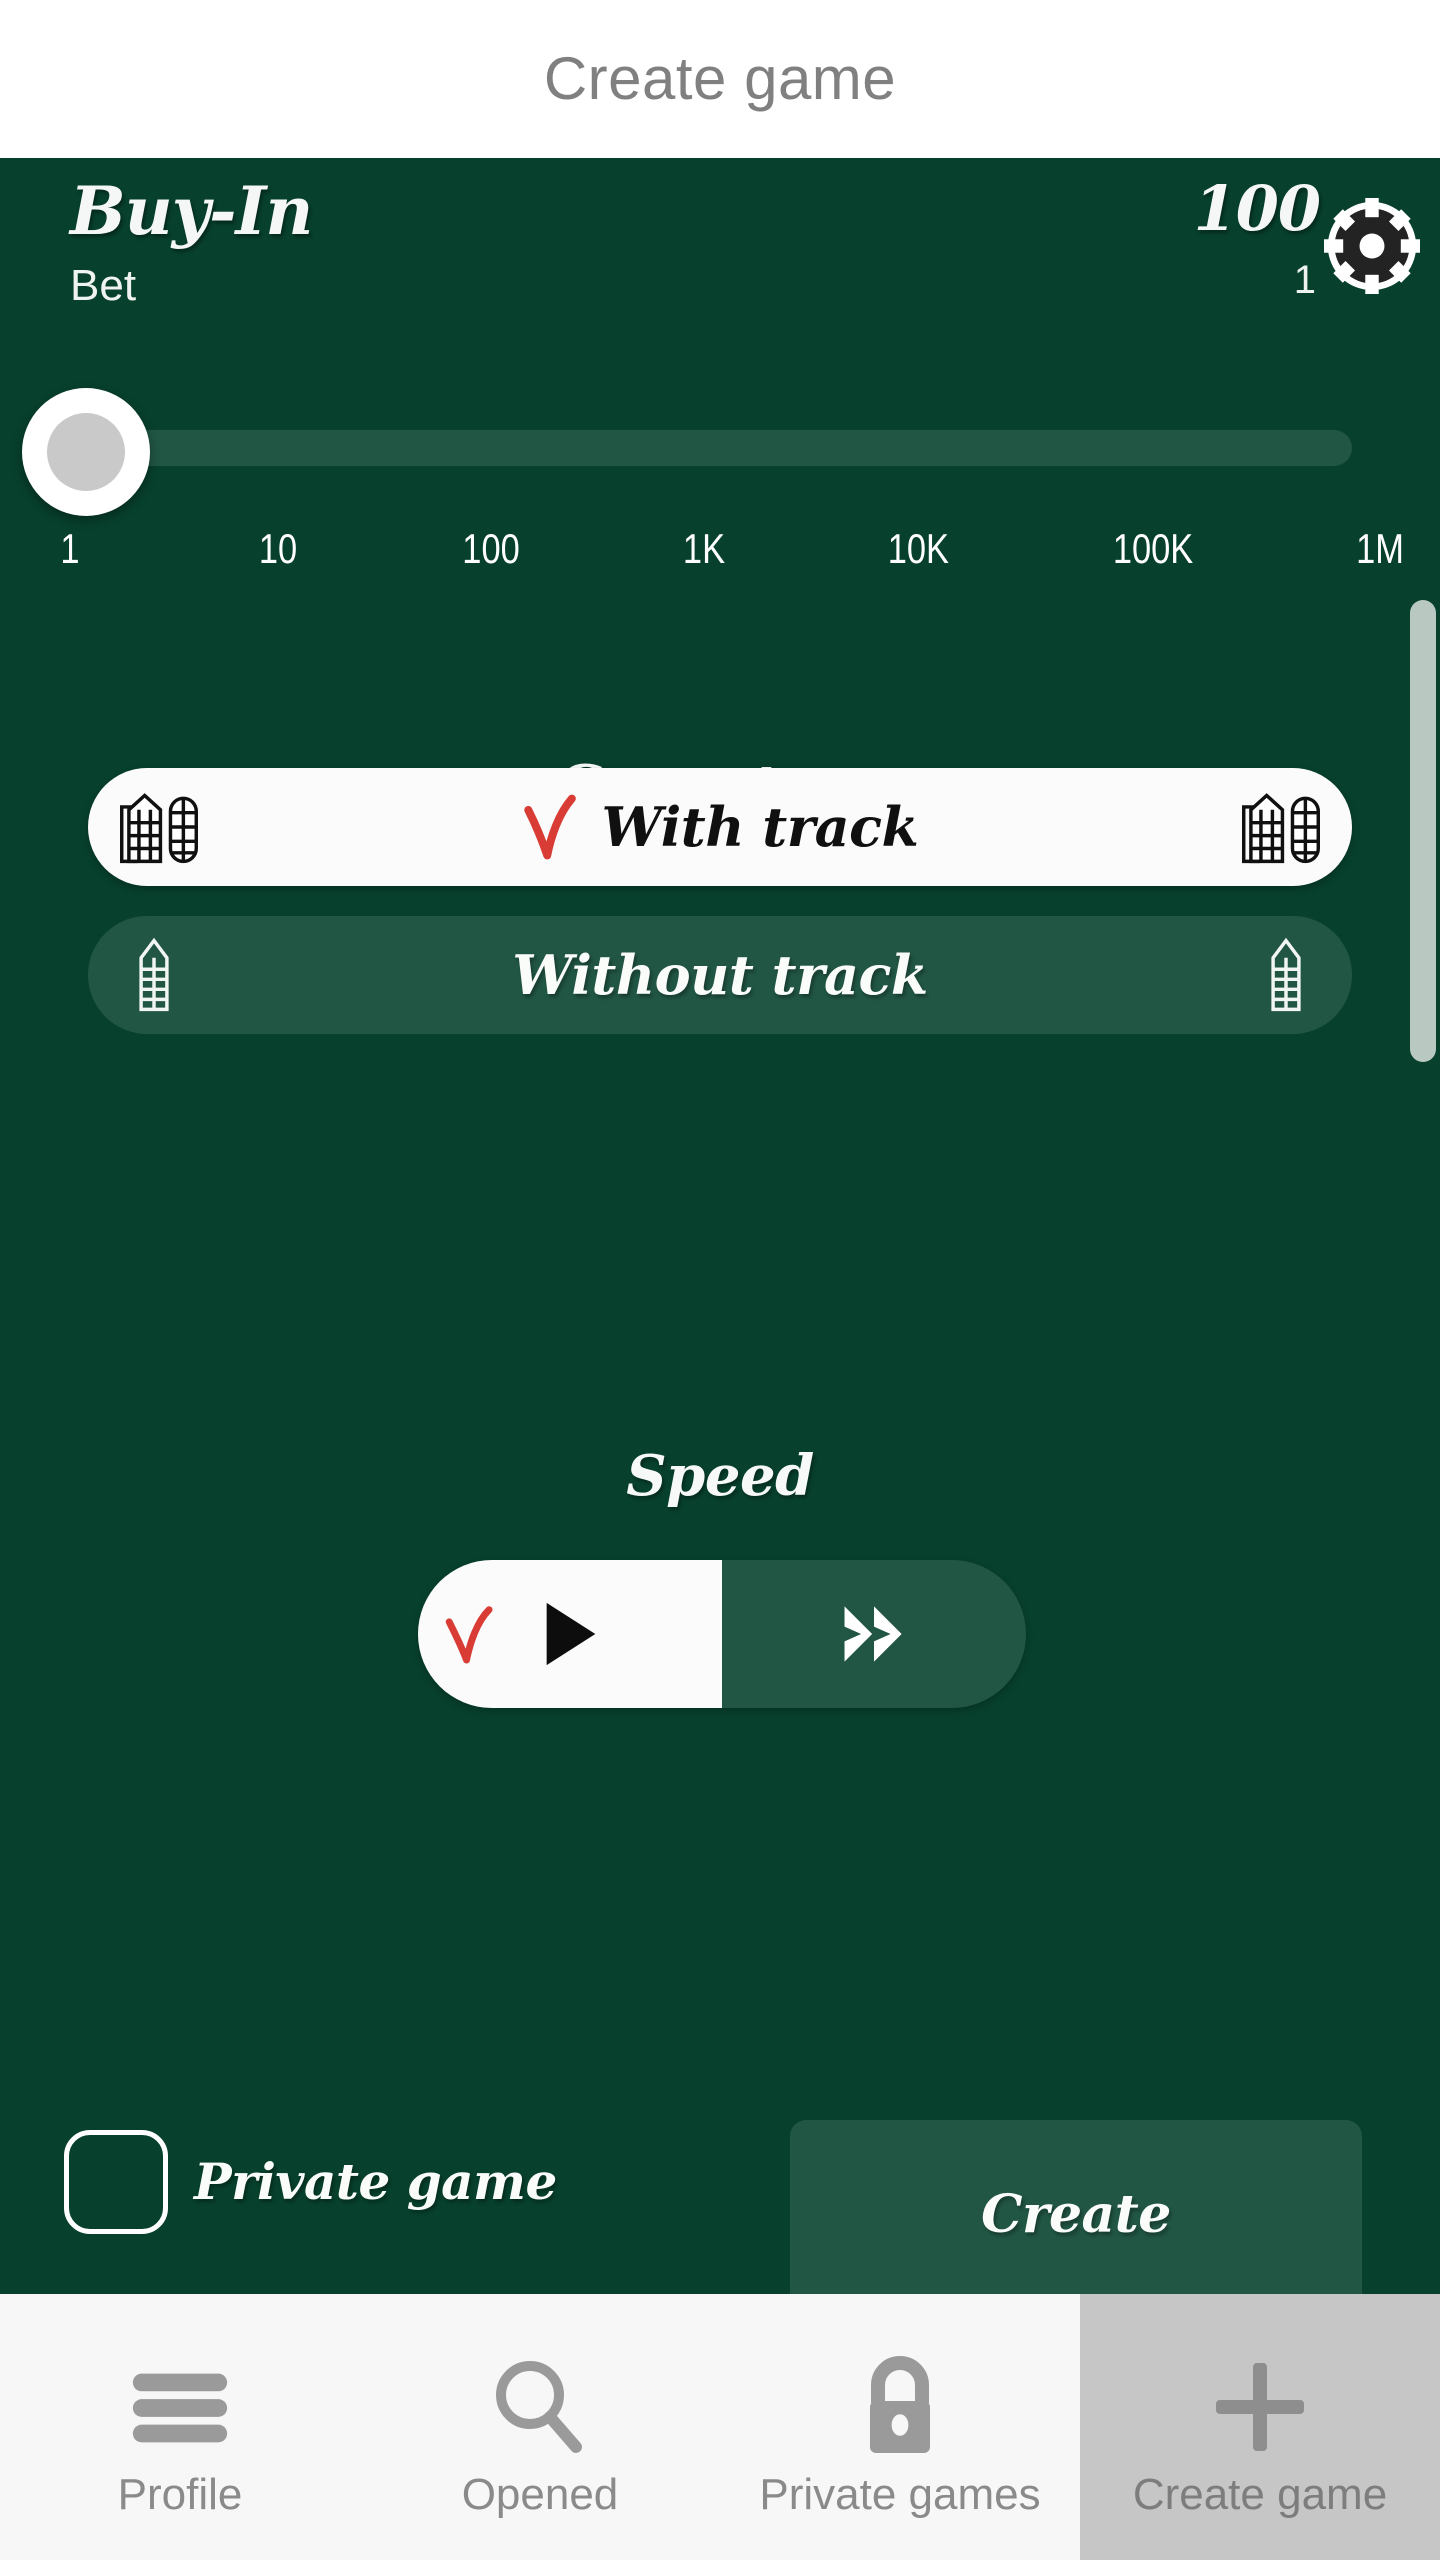 The image size is (1440, 2560). I want to click on slider-tick: 100K, so click(1153, 548).